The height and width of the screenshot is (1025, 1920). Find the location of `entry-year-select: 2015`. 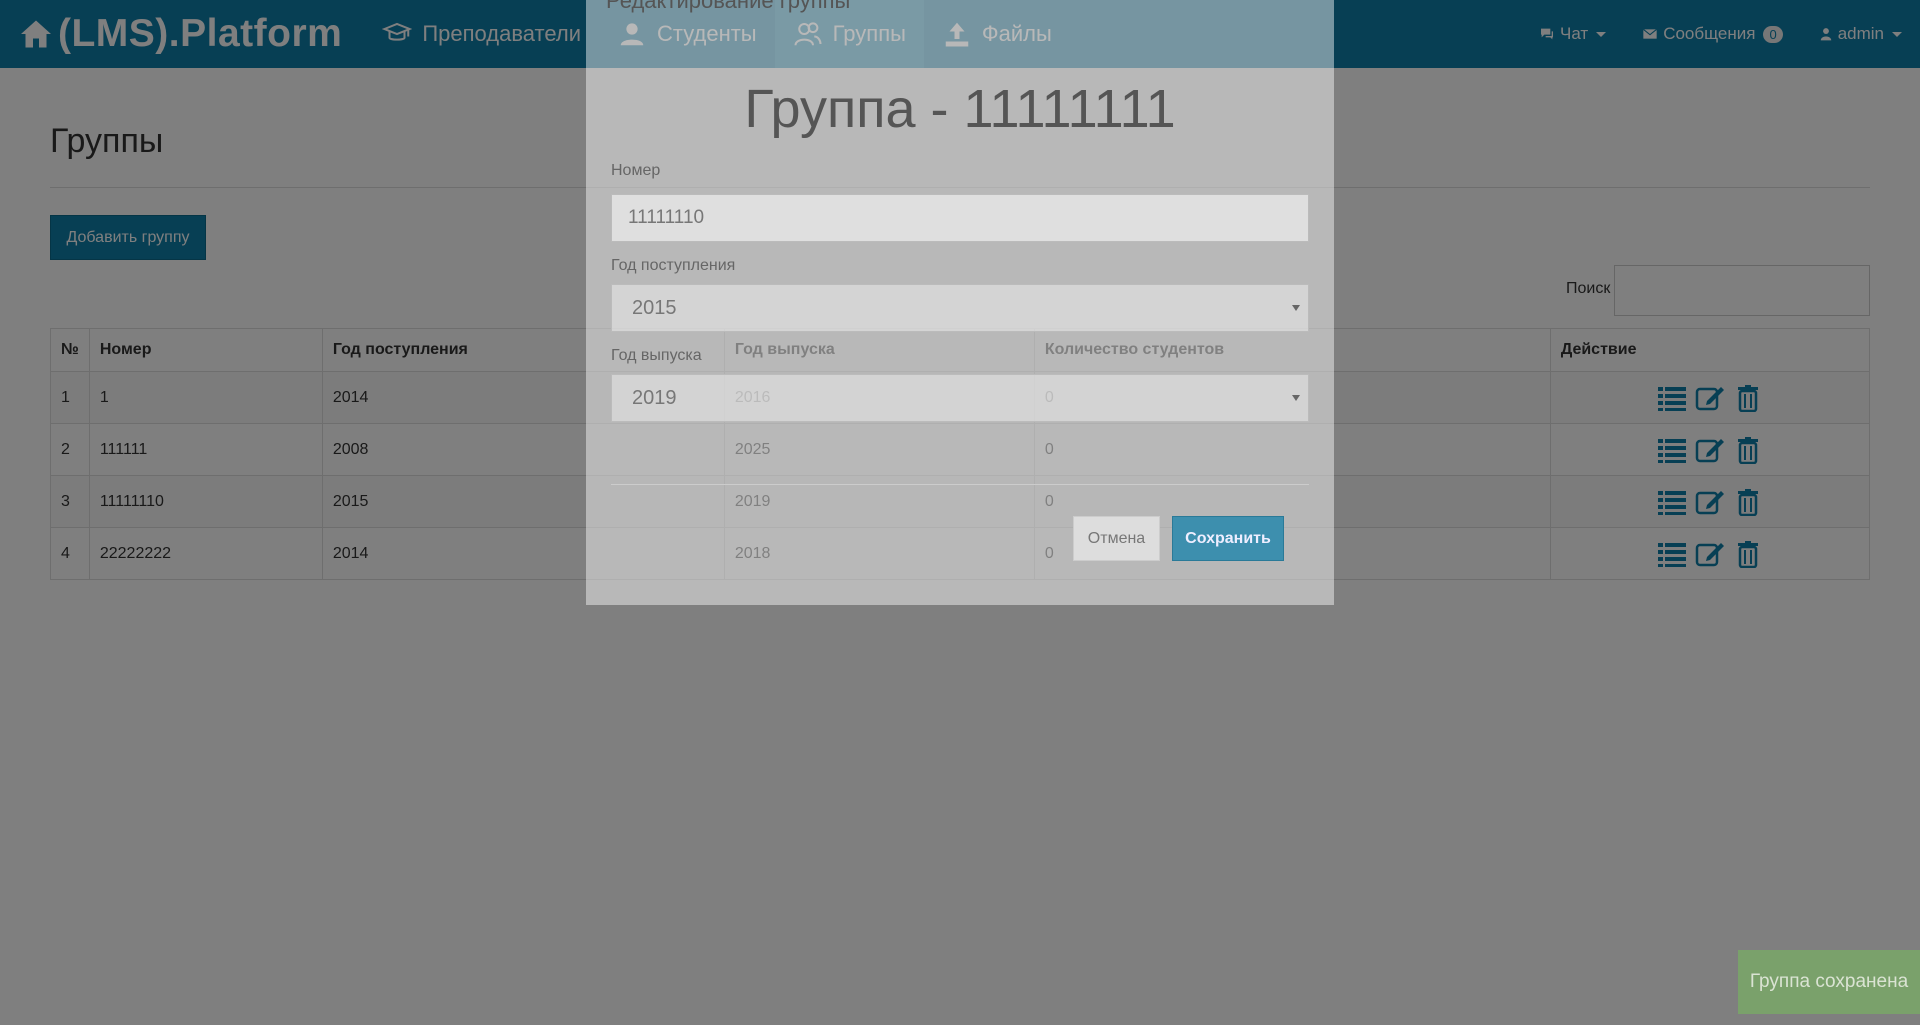

entry-year-select: 2015 is located at coordinates (960, 308).